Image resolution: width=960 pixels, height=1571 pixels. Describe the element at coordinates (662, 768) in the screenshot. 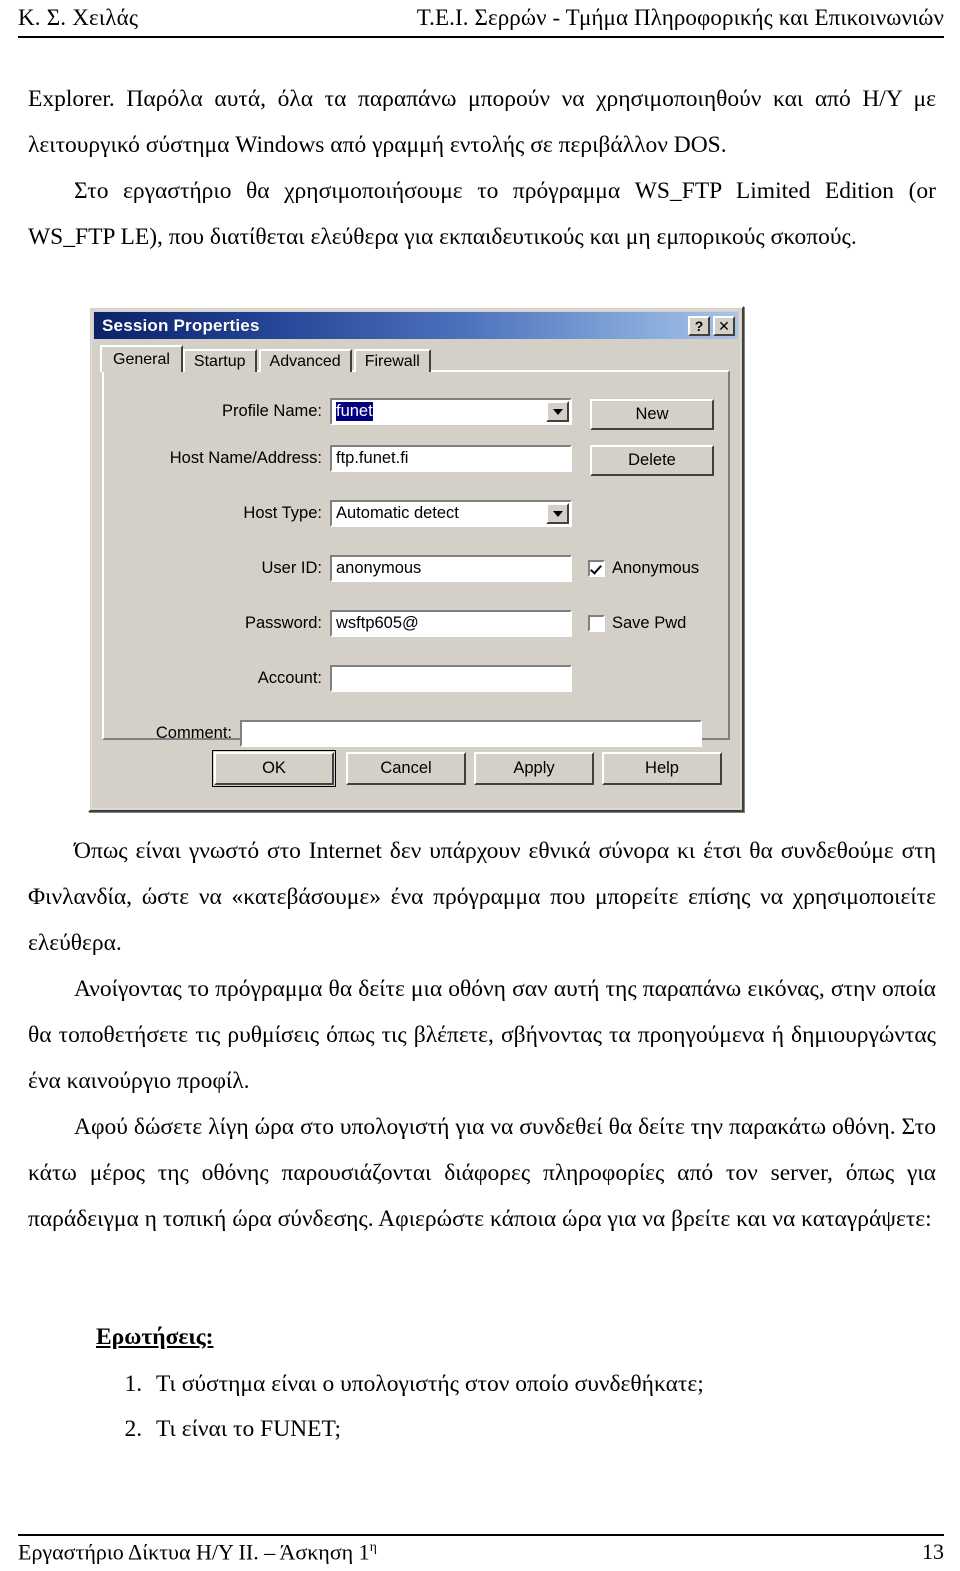

I see `help-button: Help` at that location.